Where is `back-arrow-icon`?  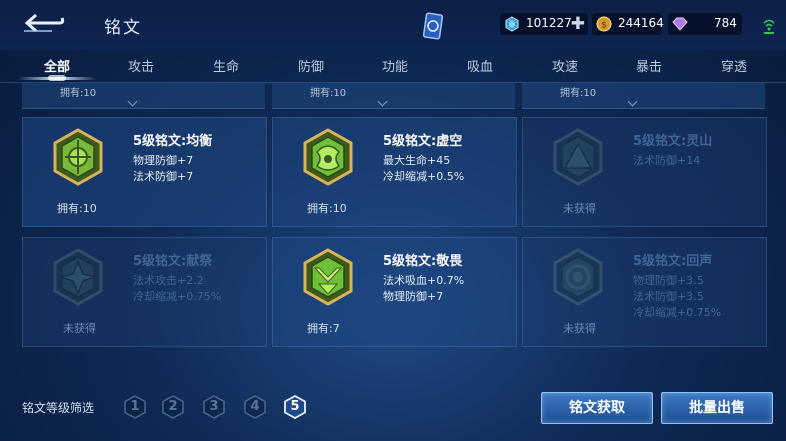 back-arrow-icon is located at coordinates (44, 23).